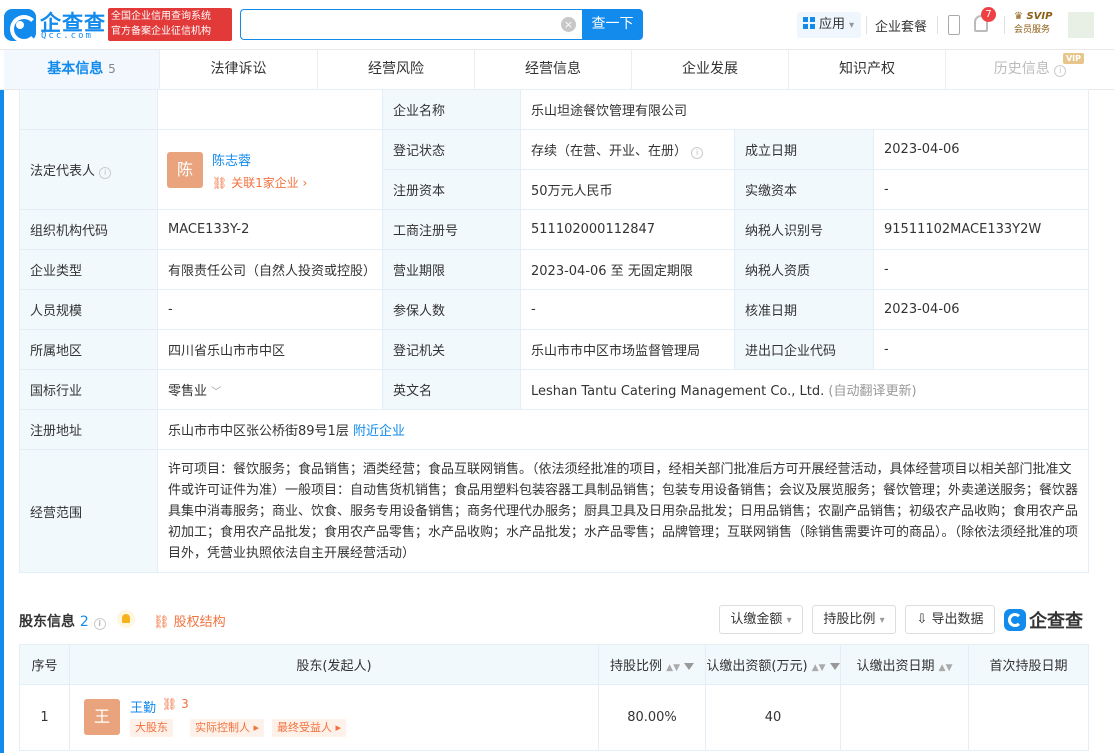 The height and width of the screenshot is (753, 1114). I want to click on legal-rep-cell: 陈 陈志蓉 ⛓ 关联1家企业 ›, so click(270, 169).